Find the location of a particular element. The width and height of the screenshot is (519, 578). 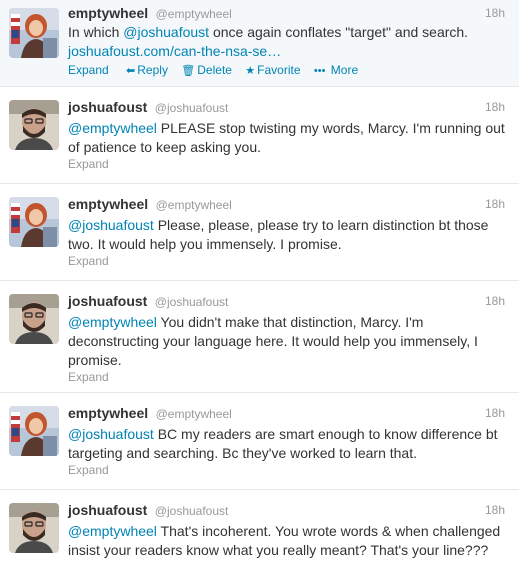

tweet-actions: Expand ⬅ Reply 🗑 Delete ★ Favorite ••• More is located at coordinates (218, 70).